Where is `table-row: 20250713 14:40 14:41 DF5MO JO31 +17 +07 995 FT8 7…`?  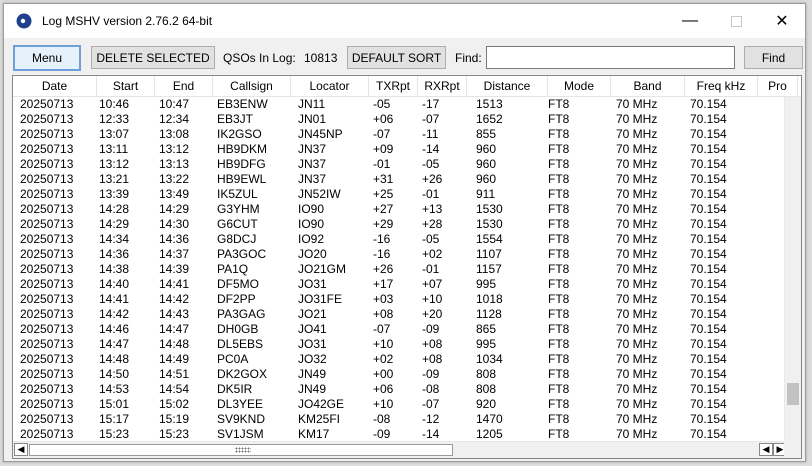 table-row: 20250713 14:40 14:41 DF5MO JO31 +17 +07 995 FT8 7… is located at coordinates (398, 284).